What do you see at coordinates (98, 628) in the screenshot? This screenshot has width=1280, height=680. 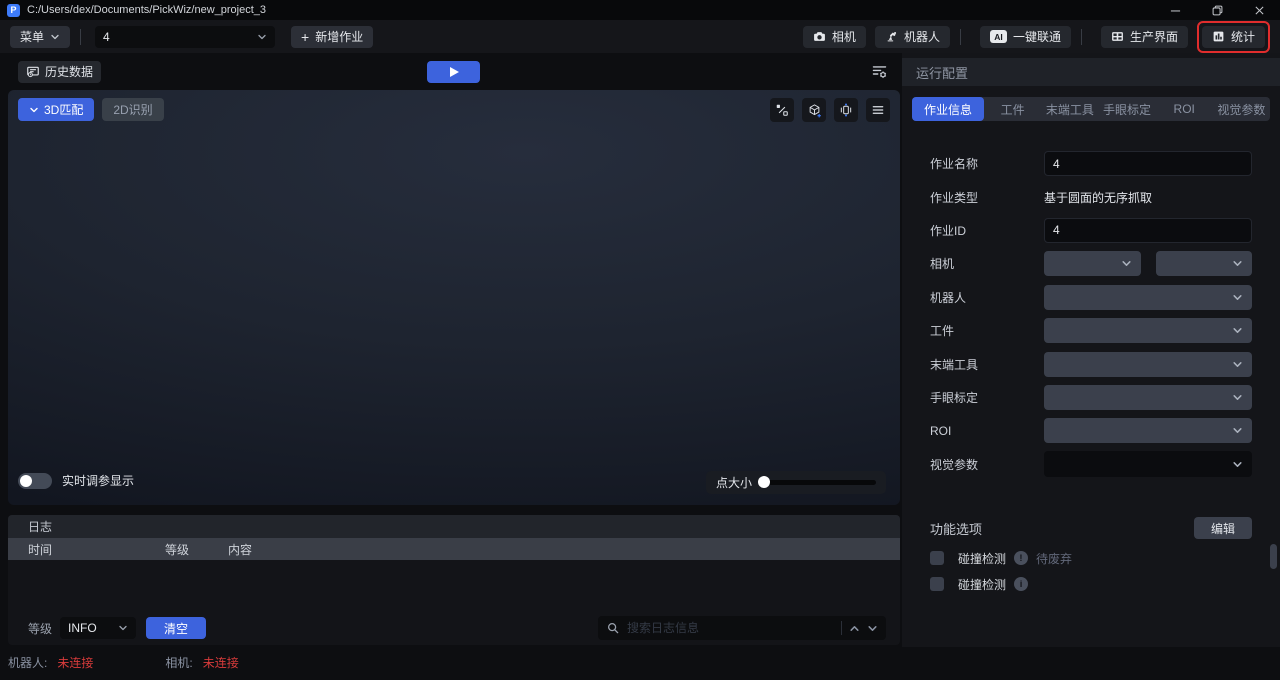 I see `log-level-select: INFO` at bounding box center [98, 628].